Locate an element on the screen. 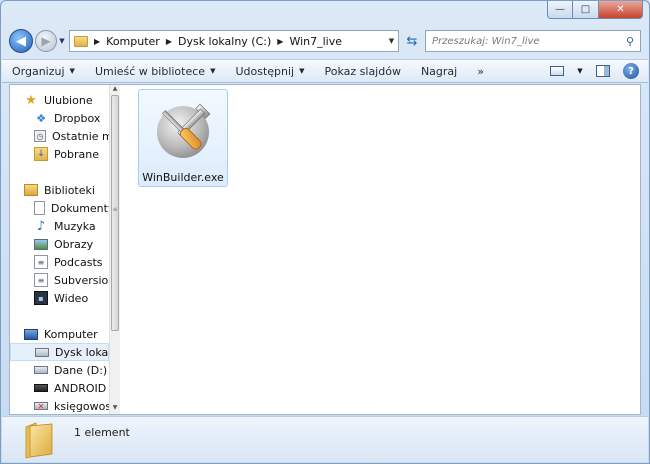 The height and width of the screenshot is (464, 650). nav-item-label: Podcasts is located at coordinates (78, 262).